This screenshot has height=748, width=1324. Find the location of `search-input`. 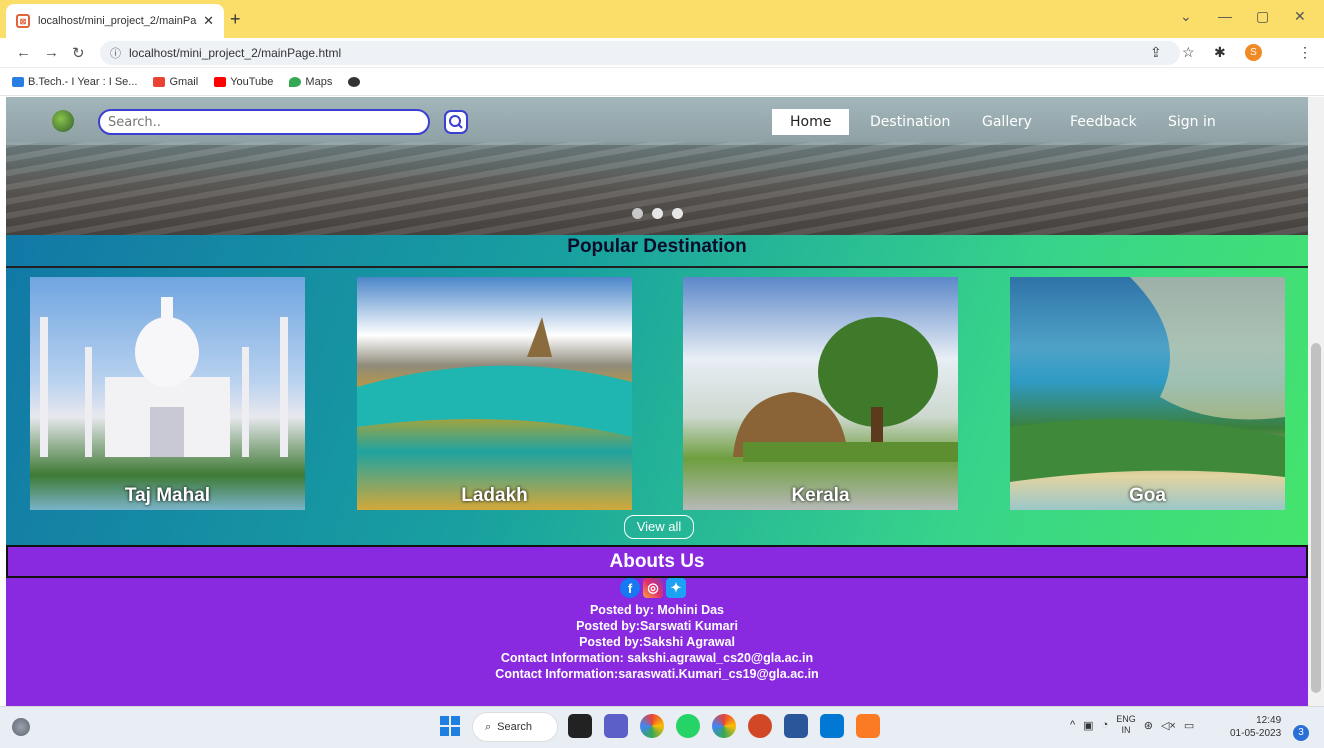

search-input is located at coordinates (264, 122).